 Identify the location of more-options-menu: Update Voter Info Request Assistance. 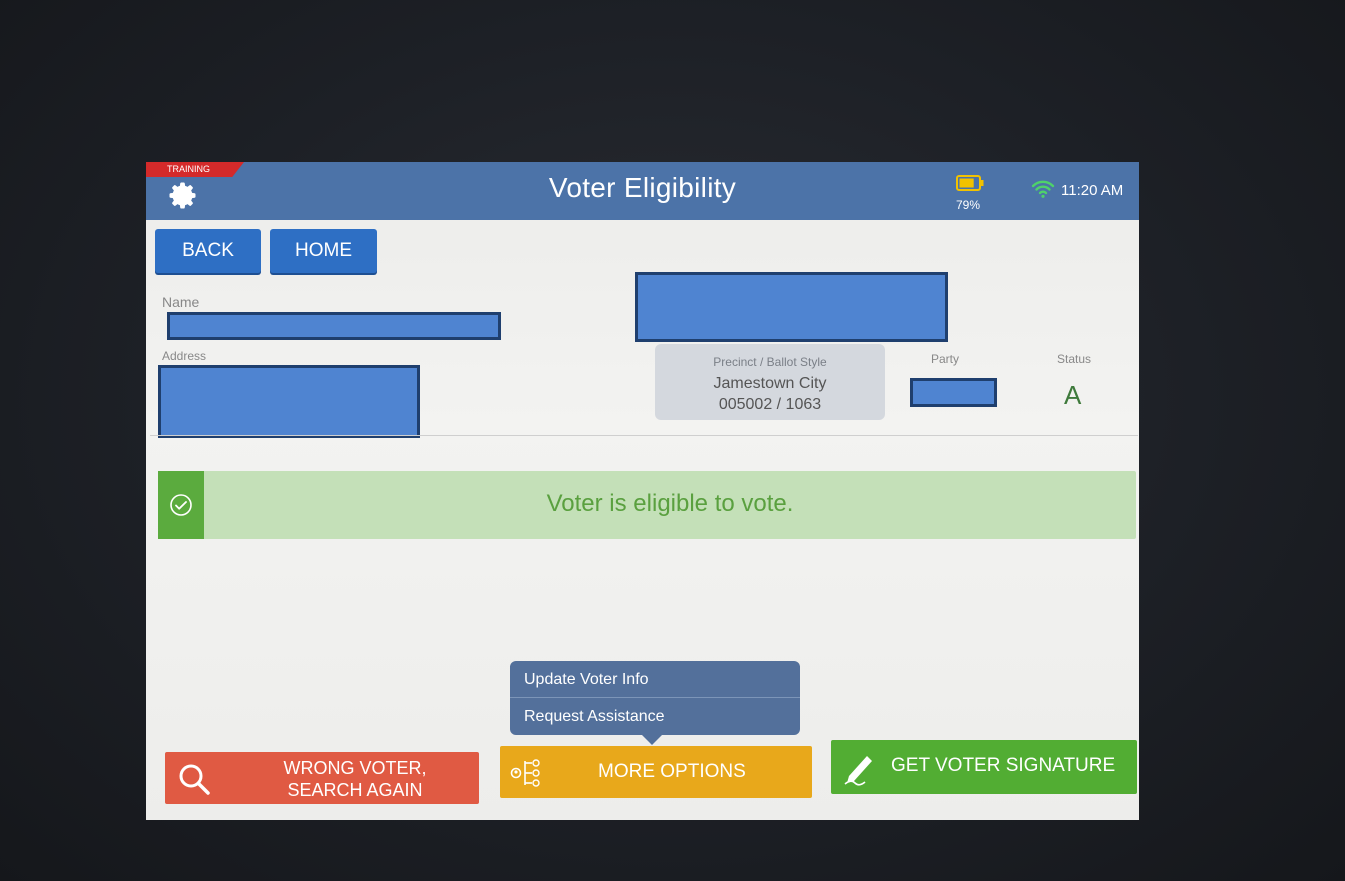
(655, 703).